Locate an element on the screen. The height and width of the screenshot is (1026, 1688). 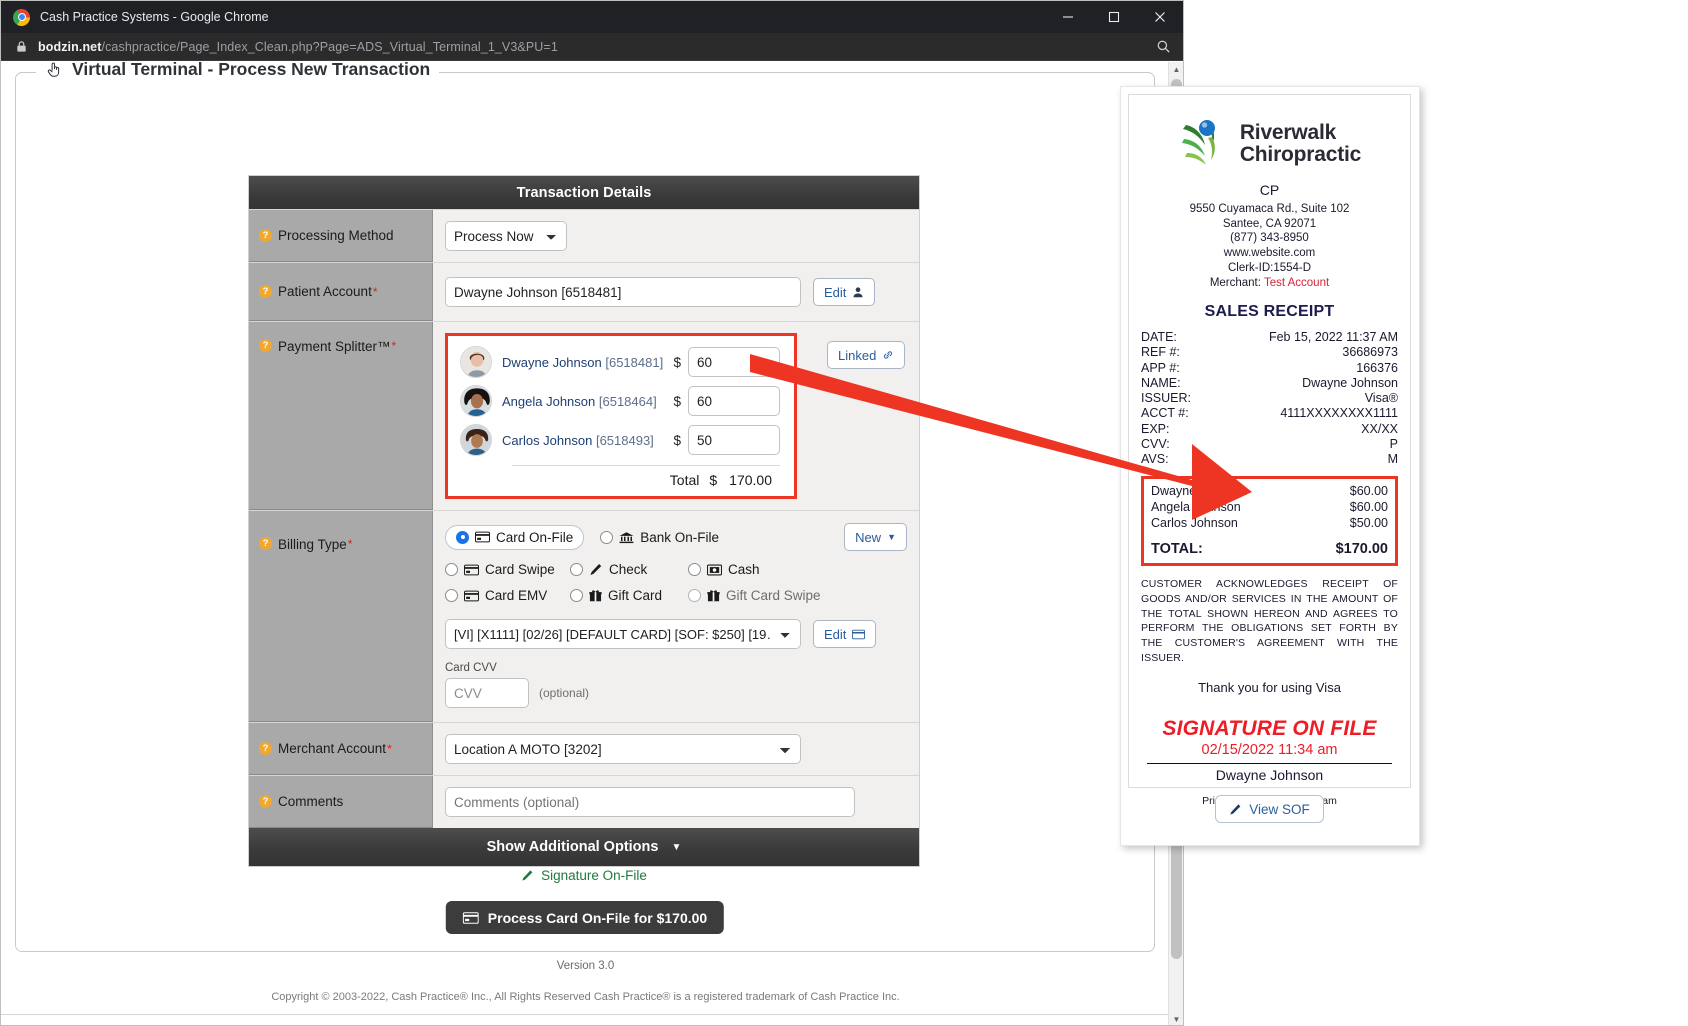
billing-option-card-on-file: Card On-File is located at coordinates (515, 537).